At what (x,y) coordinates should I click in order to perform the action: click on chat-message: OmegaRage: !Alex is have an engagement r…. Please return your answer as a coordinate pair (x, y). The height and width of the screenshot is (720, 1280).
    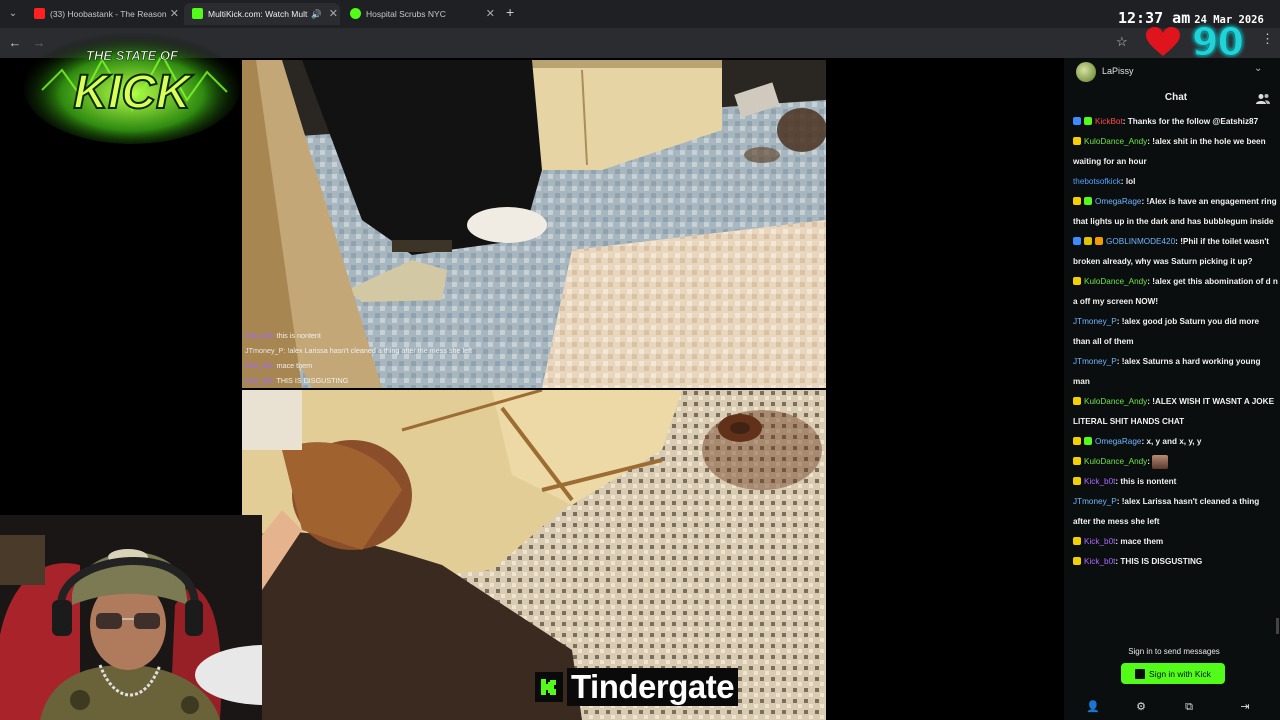
    Looking at the image, I should click on (1175, 212).